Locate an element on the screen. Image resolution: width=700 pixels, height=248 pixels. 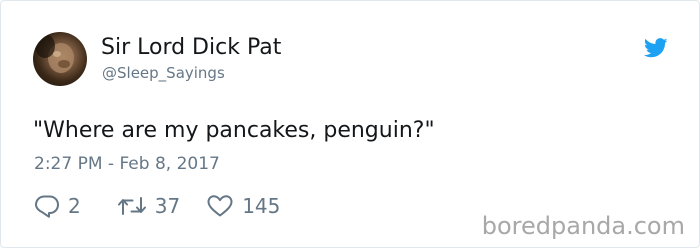
like-button: 145 is located at coordinates (243, 206).